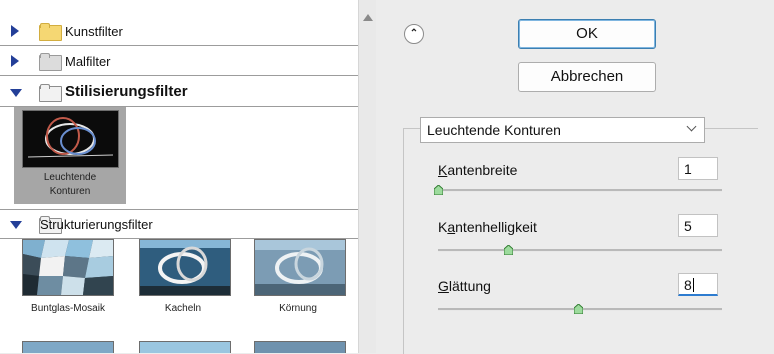 This screenshot has height=354, width=774. Describe the element at coordinates (562, 130) in the screenshot. I see `filter-select-dropdown: Leuchtende Konturen` at that location.